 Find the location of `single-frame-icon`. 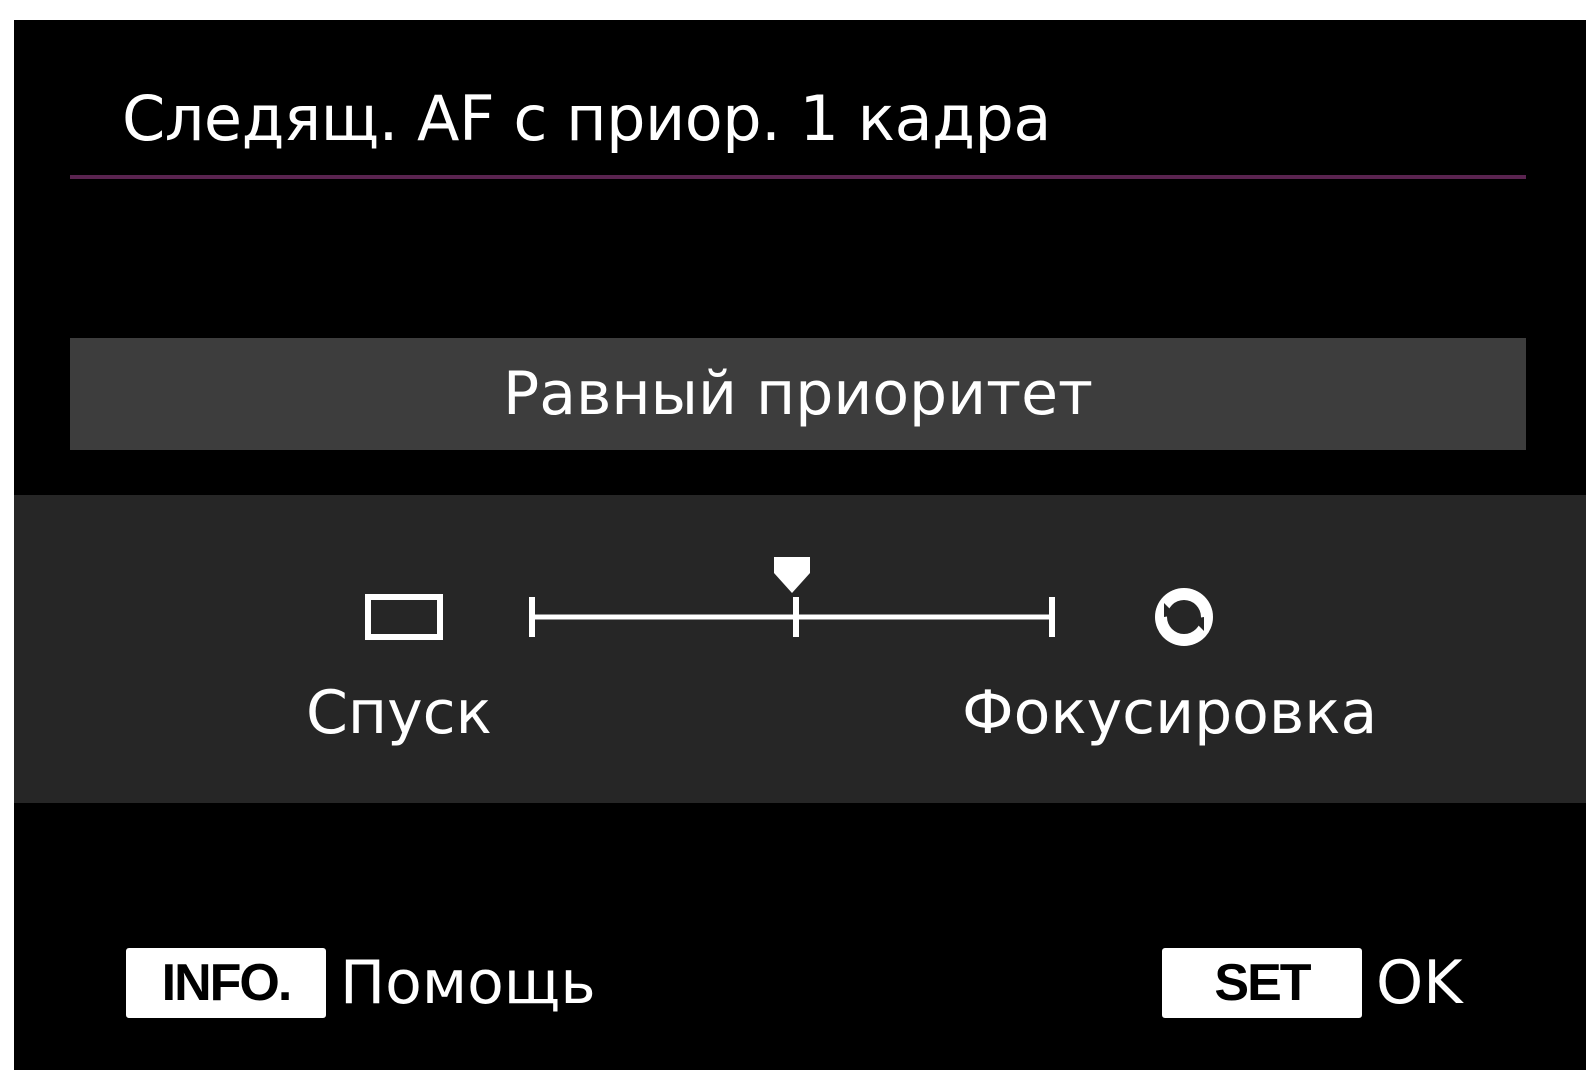

single-frame-icon is located at coordinates (404, 617).